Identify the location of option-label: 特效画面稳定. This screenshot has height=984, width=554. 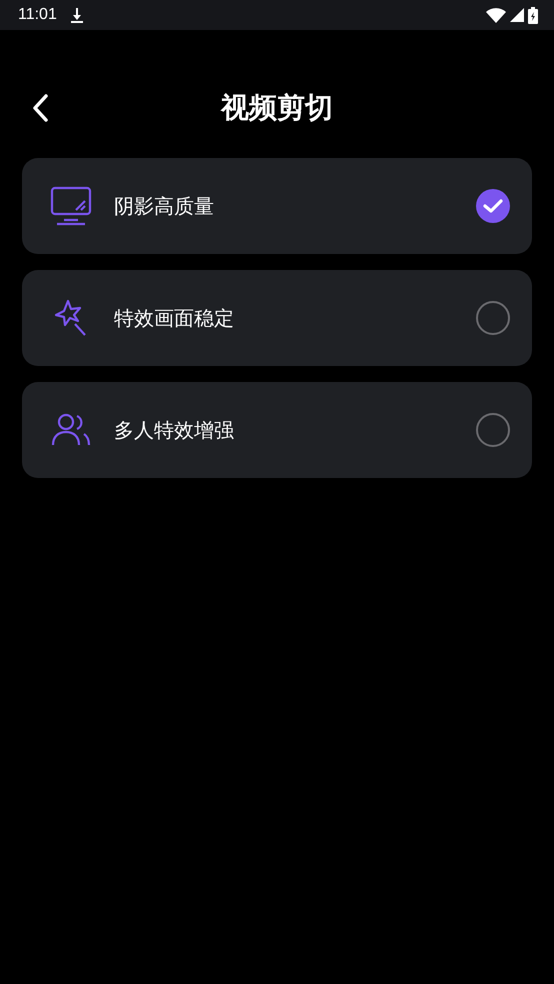
(174, 318).